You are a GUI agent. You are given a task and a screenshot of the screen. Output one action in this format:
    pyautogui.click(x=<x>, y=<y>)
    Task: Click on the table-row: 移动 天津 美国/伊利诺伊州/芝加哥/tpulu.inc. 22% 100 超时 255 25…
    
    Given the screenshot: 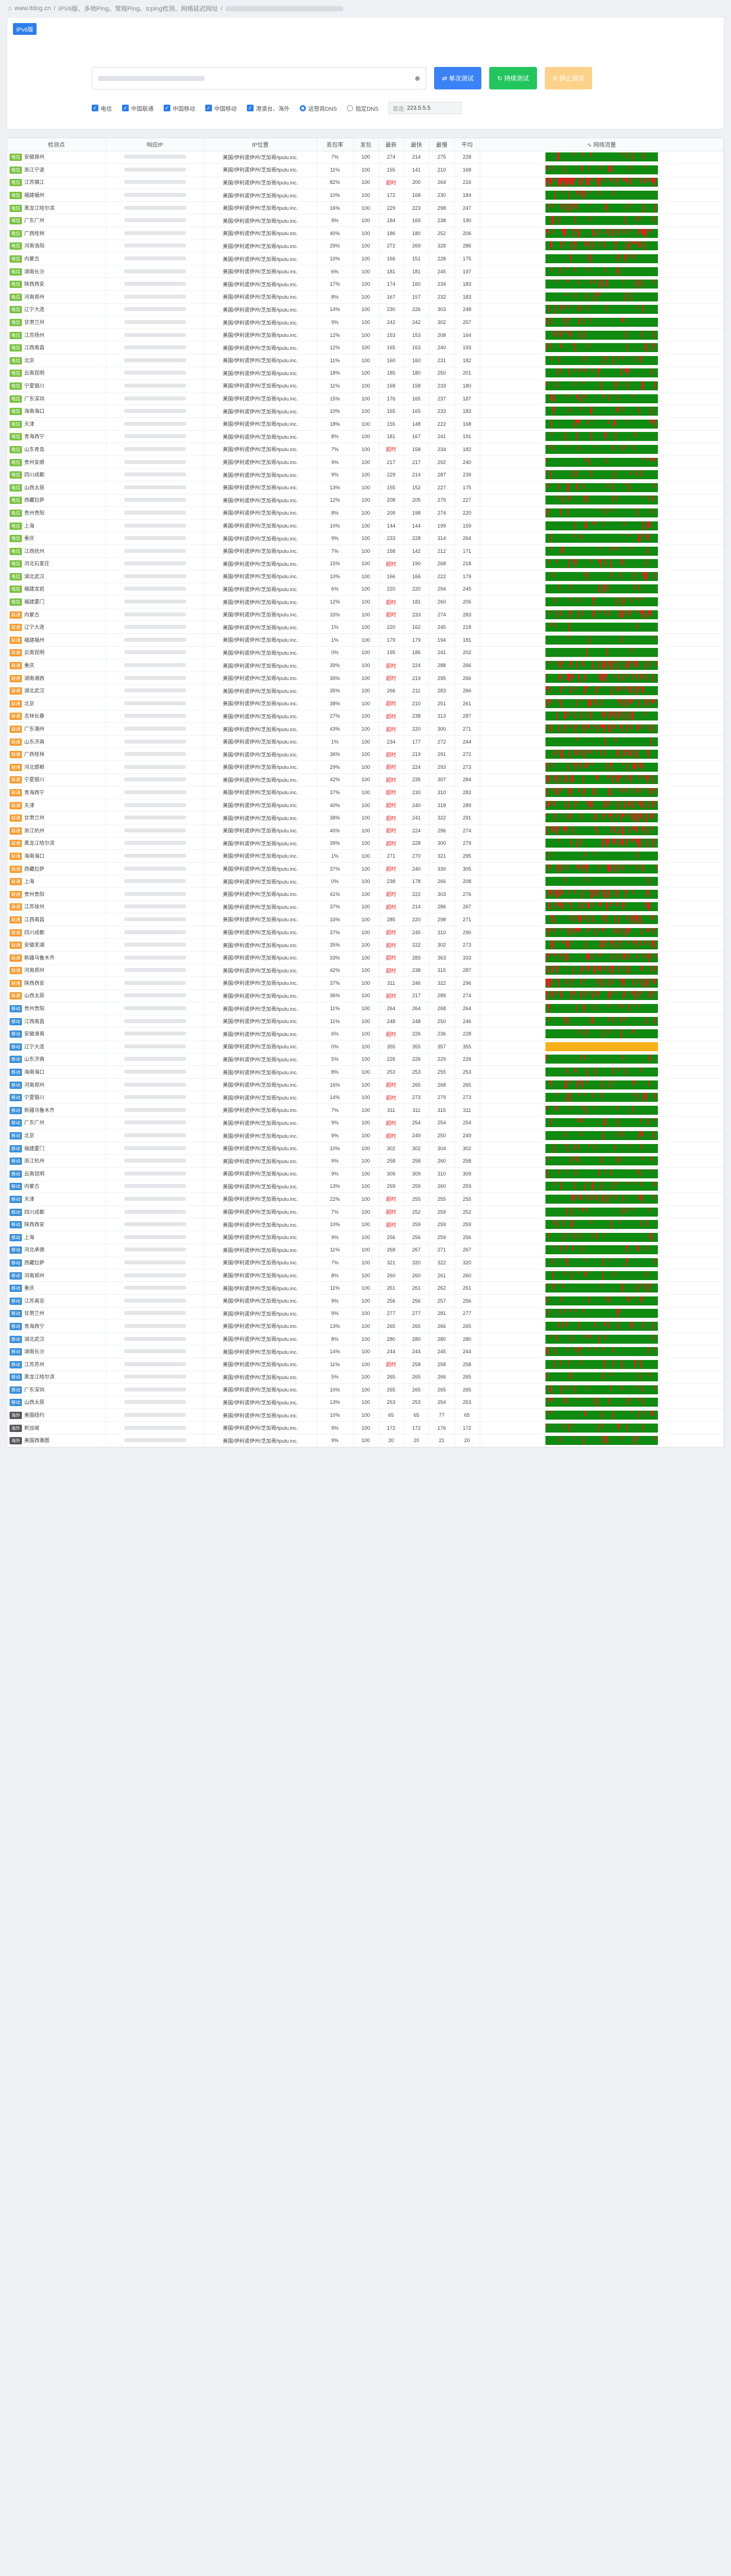 What is the action you would take?
    pyautogui.click(x=365, y=1199)
    